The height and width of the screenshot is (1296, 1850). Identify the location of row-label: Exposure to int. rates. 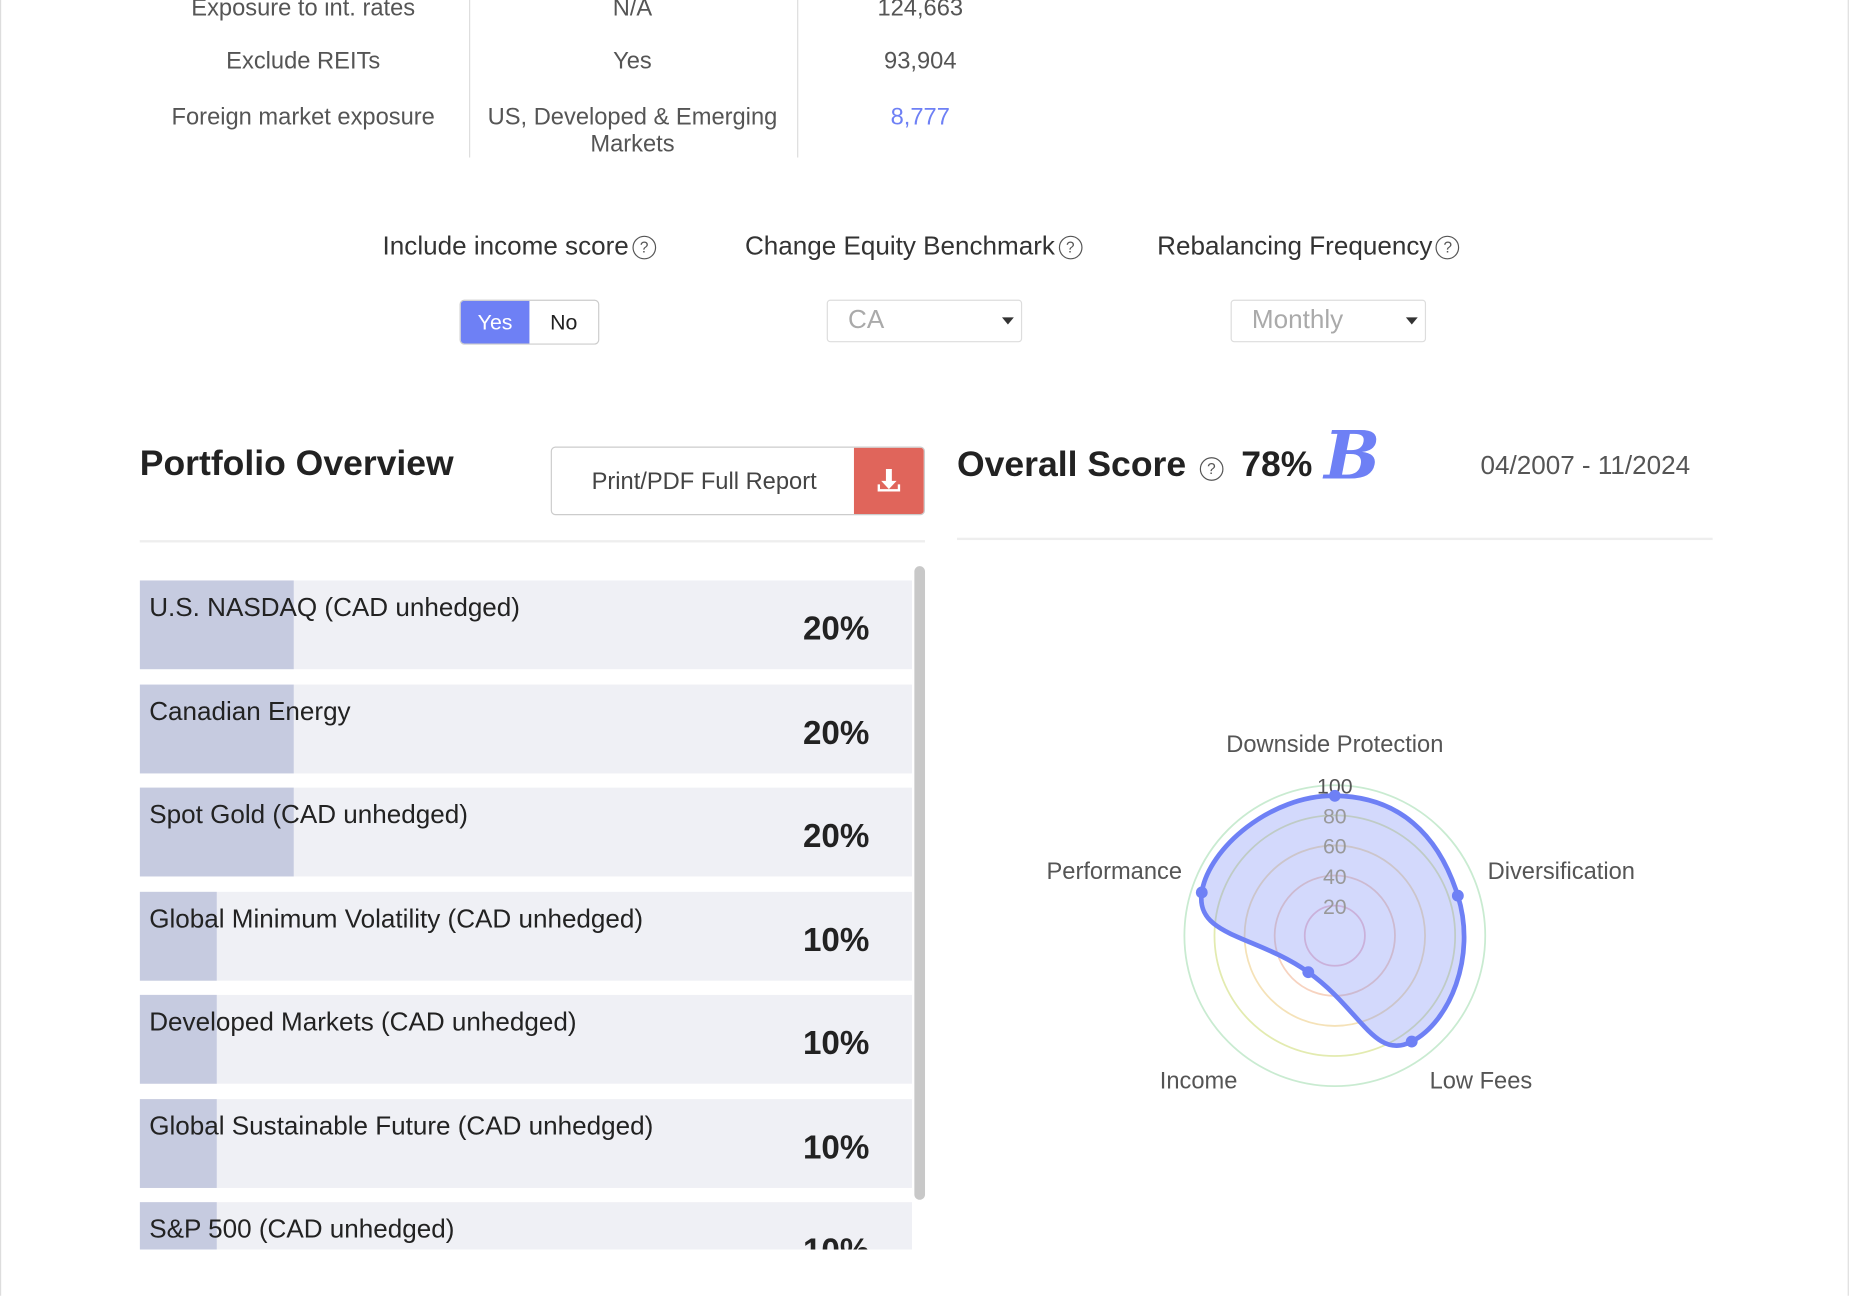
(303, 11).